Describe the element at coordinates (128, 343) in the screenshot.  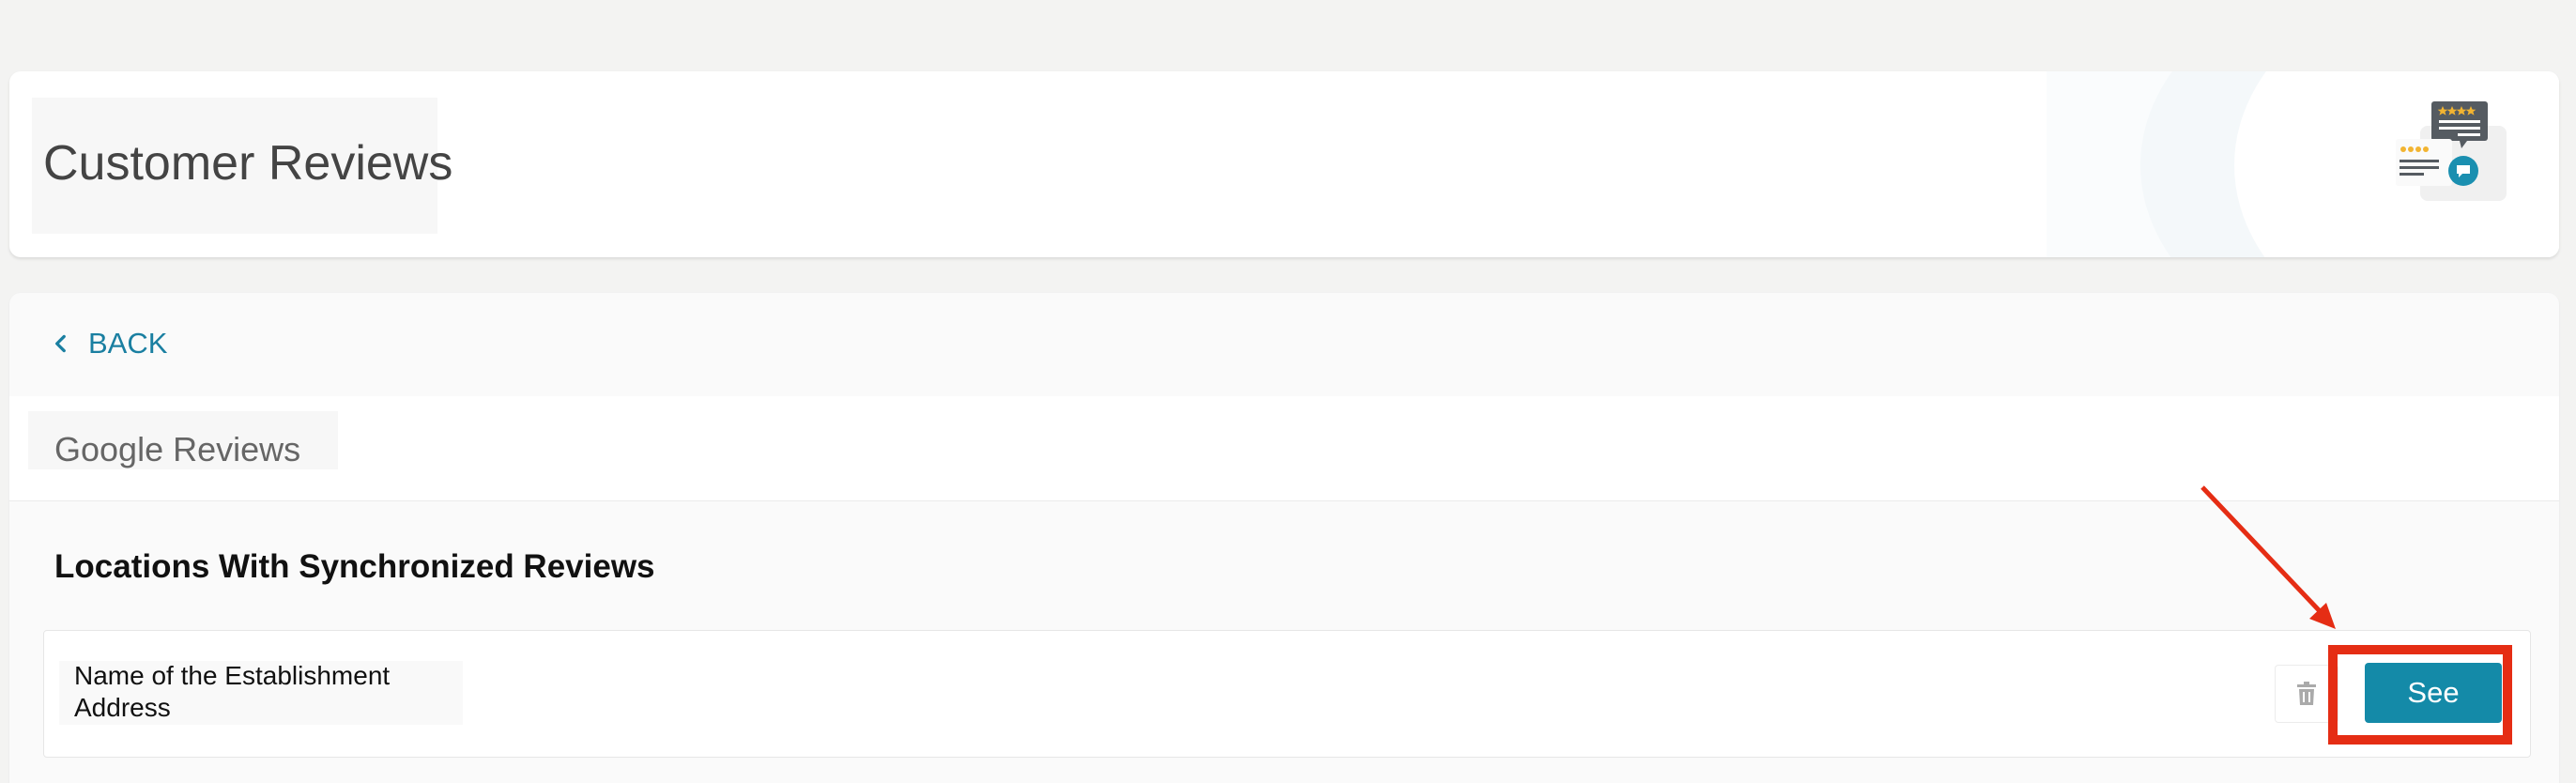
I see `back-link-label: BACK` at that location.